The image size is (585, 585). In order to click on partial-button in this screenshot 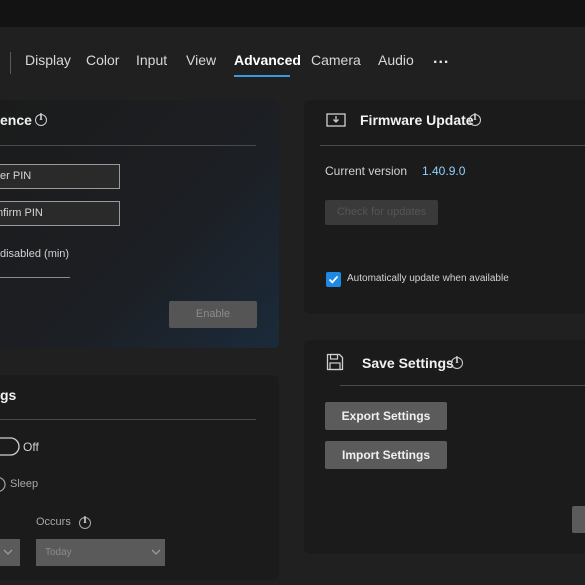, I will do `click(578, 519)`.